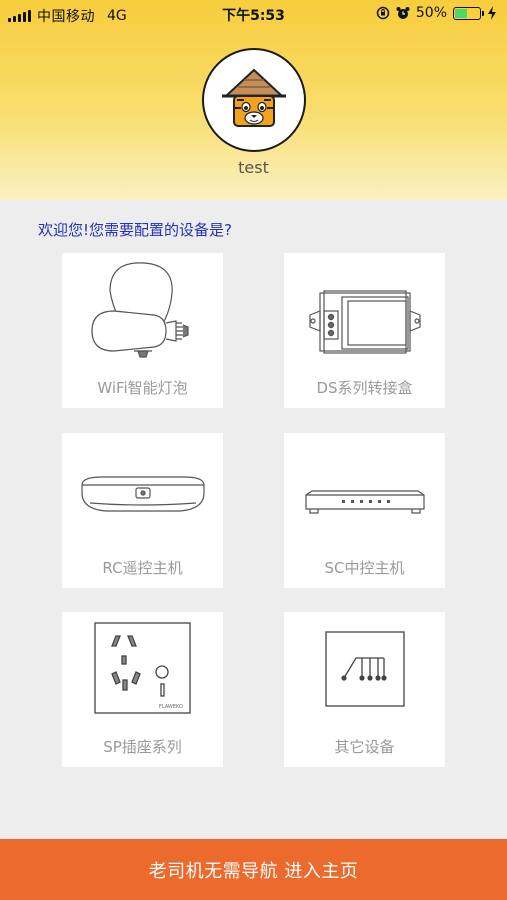 The height and width of the screenshot is (900, 507). I want to click on device-label: RC遥控主机, so click(142, 568).